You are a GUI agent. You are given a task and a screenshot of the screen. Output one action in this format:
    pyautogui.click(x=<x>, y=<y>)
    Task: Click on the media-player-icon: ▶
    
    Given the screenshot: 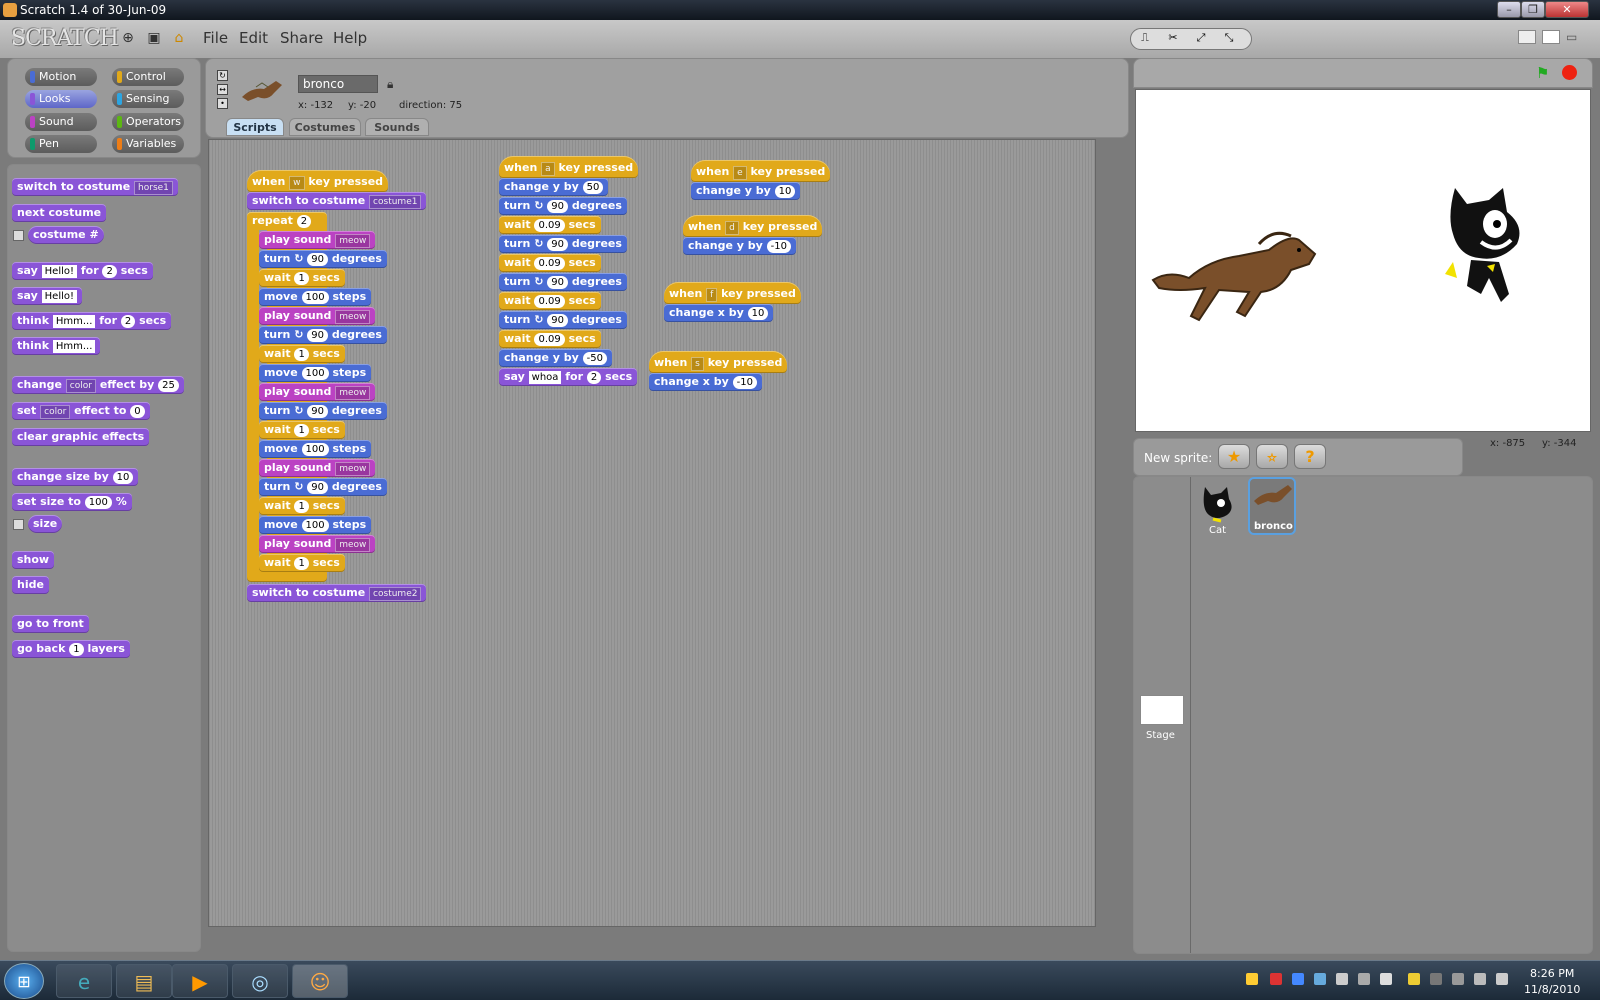 What is the action you would take?
    pyautogui.click(x=200, y=981)
    